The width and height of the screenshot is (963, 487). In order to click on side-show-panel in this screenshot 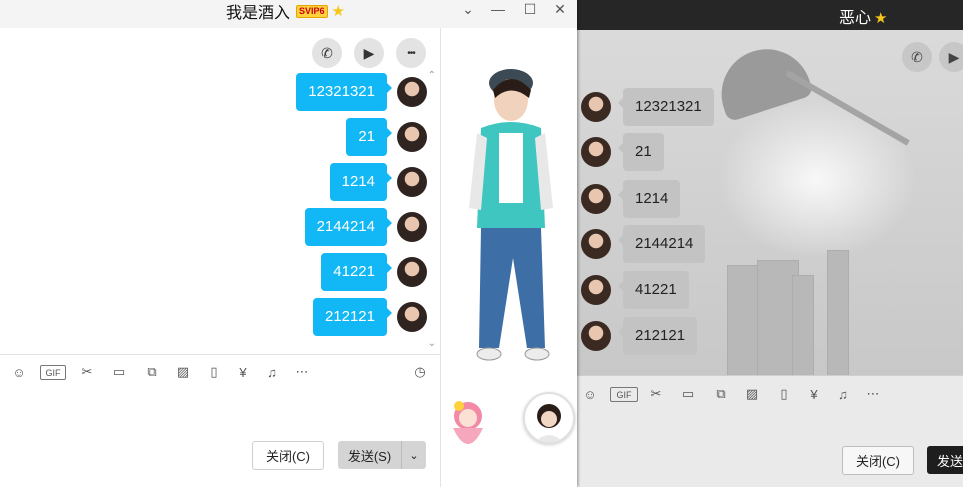, I will do `click(508, 257)`.